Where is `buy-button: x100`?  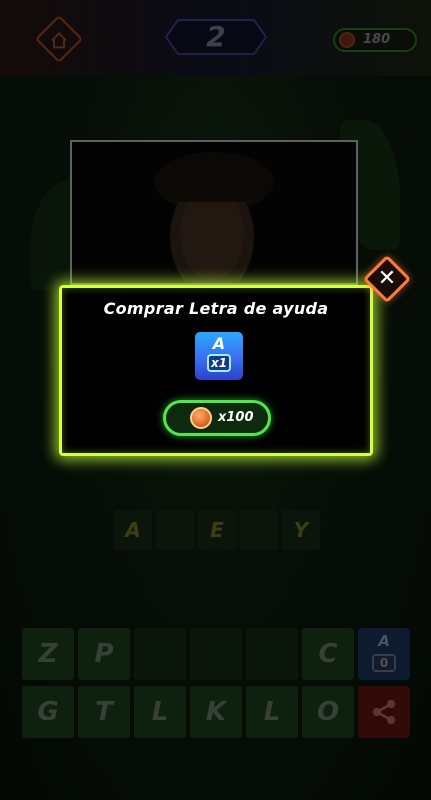
buy-button: x100 is located at coordinates (217, 418).